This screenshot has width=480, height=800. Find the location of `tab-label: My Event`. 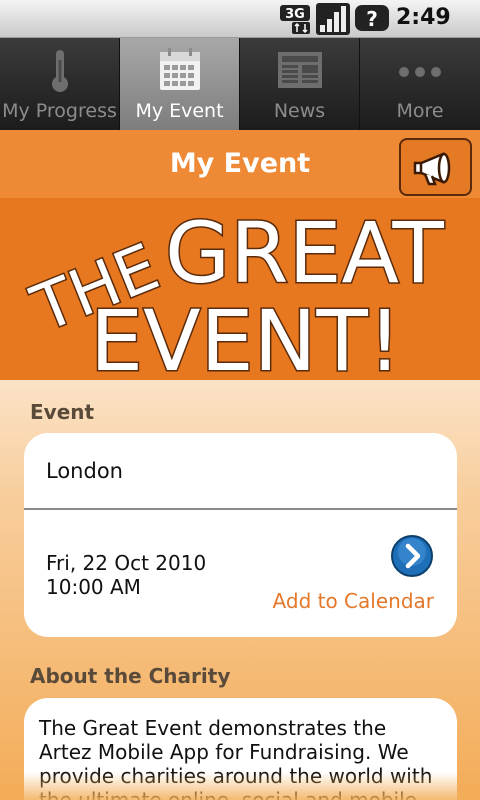

tab-label: My Event is located at coordinates (179, 111).